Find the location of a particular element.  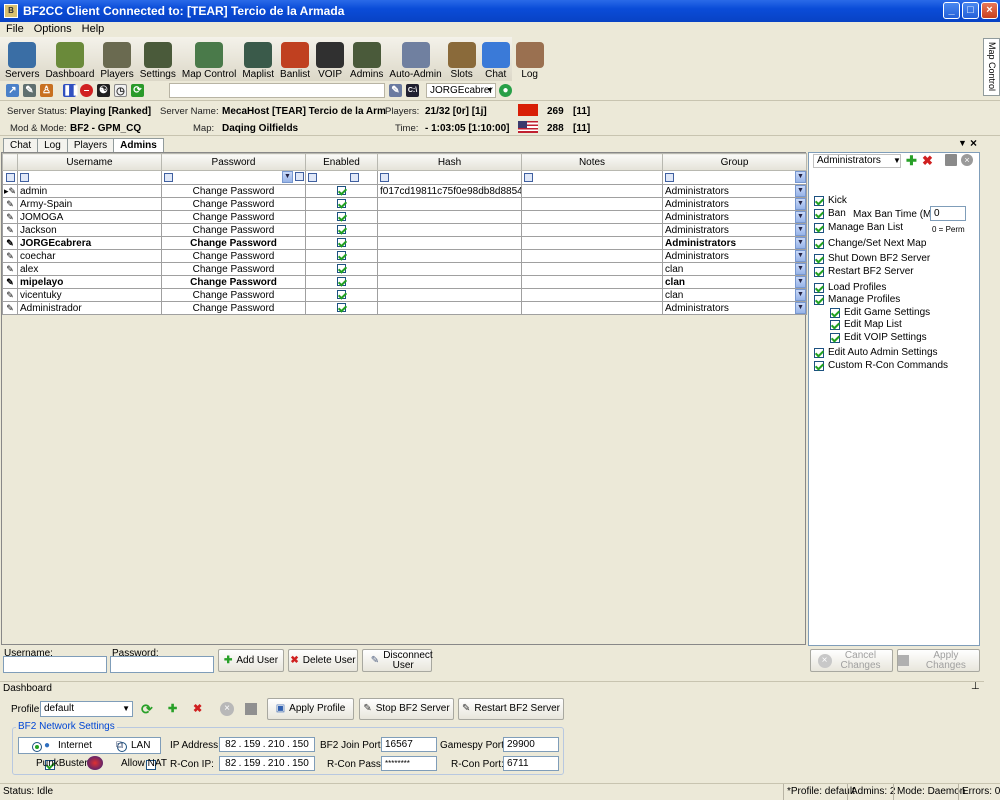

column-header-username: Username is located at coordinates (89, 162).